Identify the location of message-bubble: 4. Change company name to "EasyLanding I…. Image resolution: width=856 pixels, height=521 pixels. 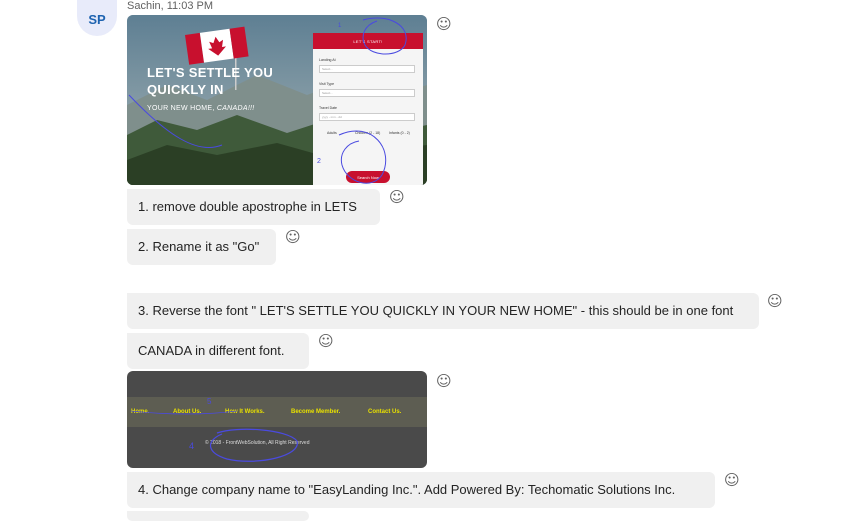
(421, 490).